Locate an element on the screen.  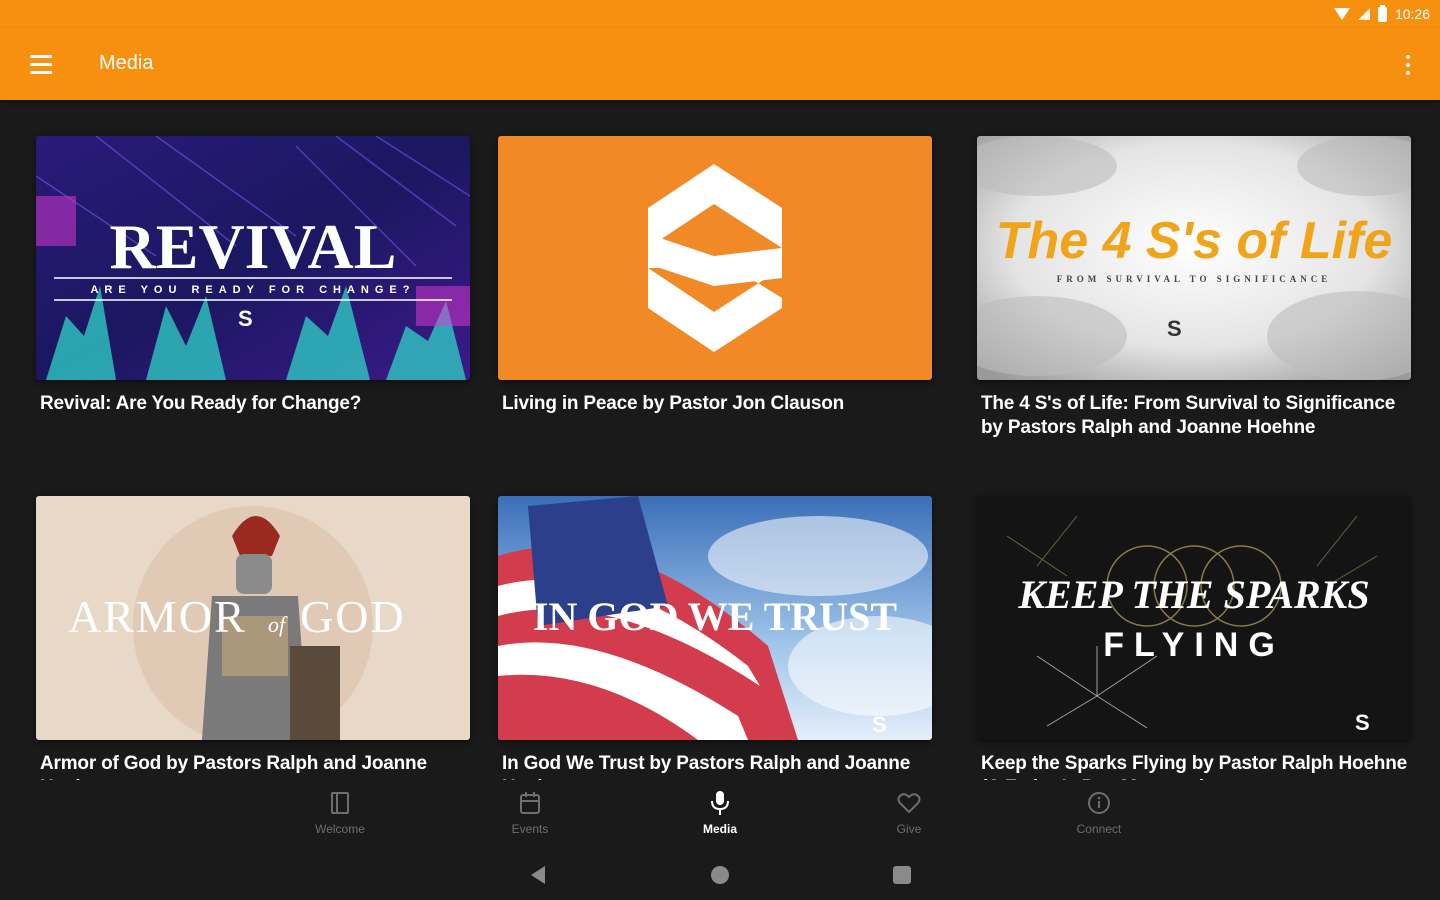
nav-label: Connect is located at coordinates (1099, 829).